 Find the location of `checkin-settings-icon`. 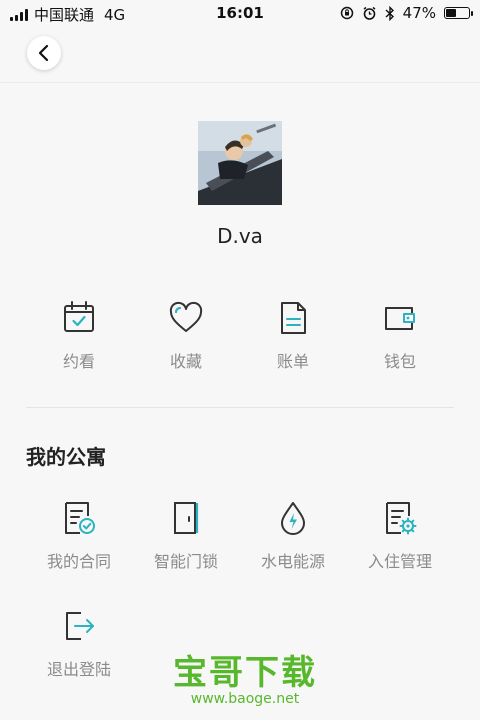

checkin-settings-icon is located at coordinates (401, 518).